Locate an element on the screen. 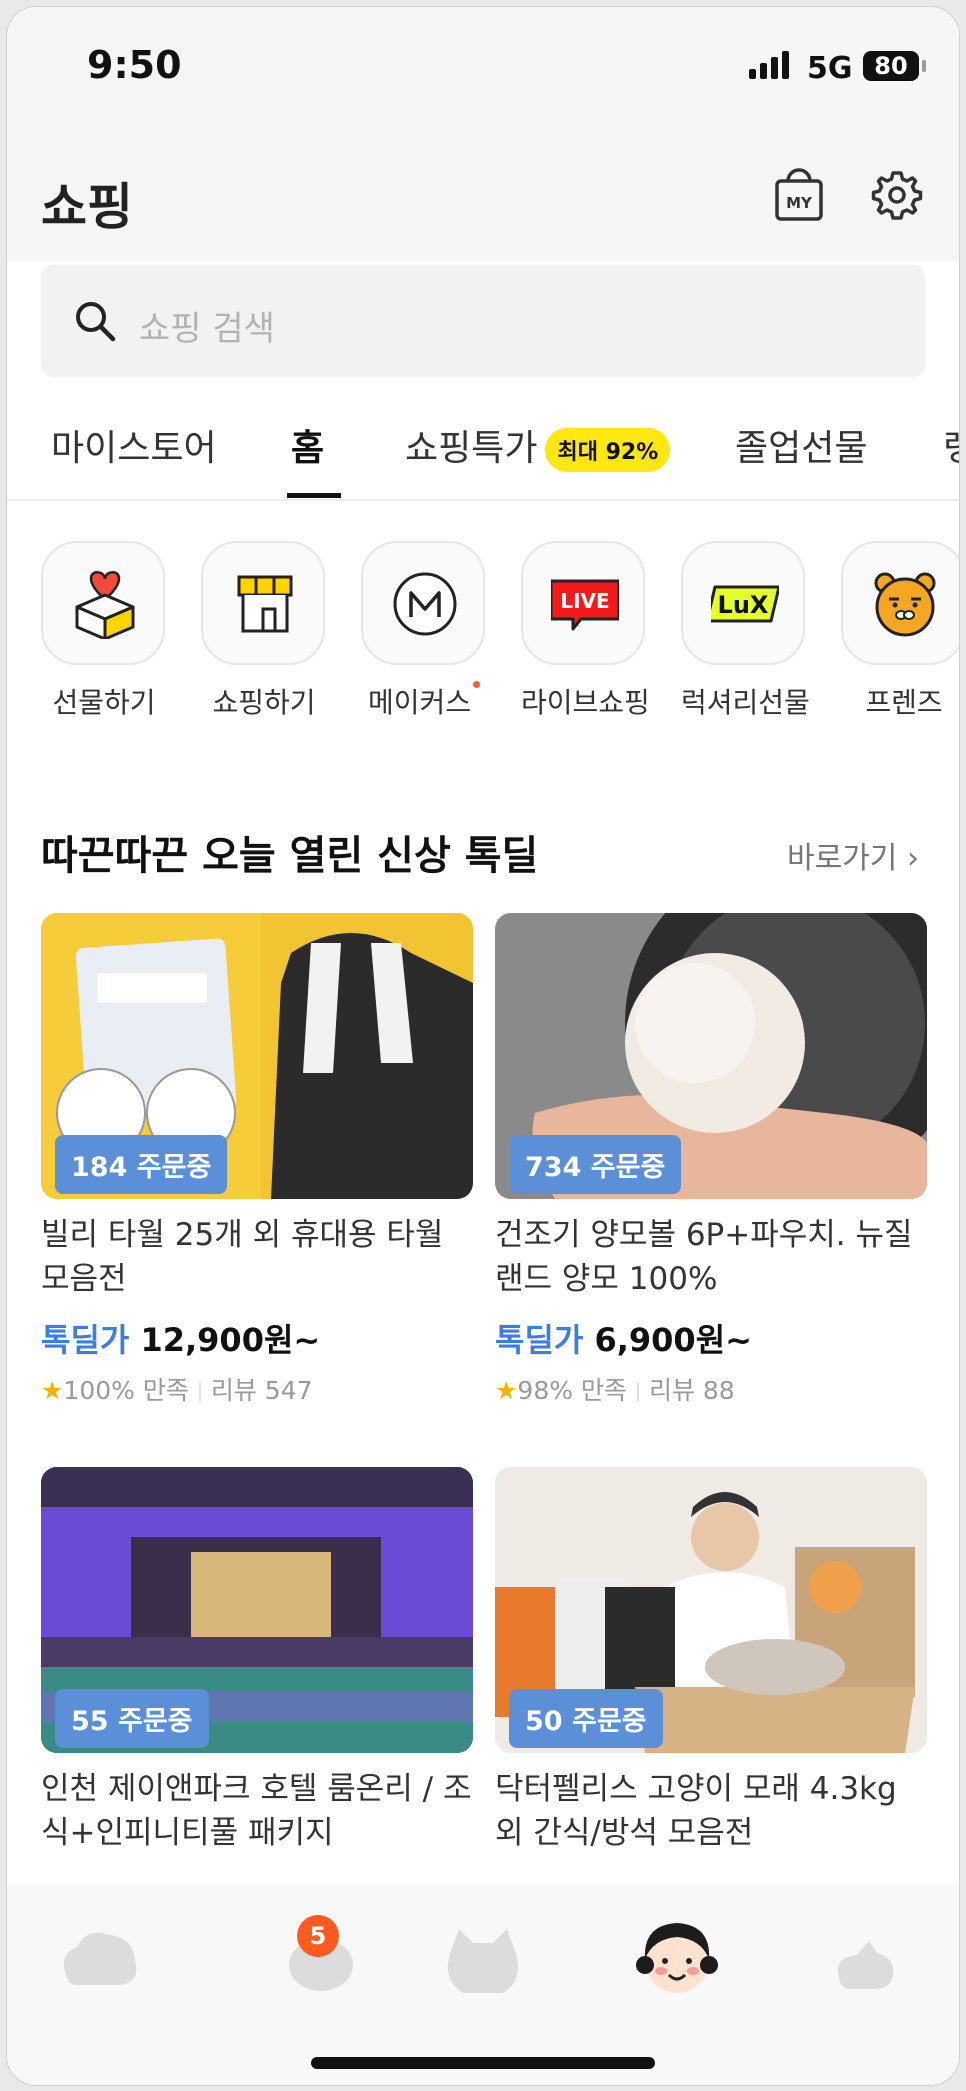 This screenshot has width=966, height=2091. category-shortcuts: 선물하기 쇼핑하기 메이커스 LIVE 라이브쇼핑 LuX 럭셔리선물 프렌즈 is located at coordinates (483, 631).